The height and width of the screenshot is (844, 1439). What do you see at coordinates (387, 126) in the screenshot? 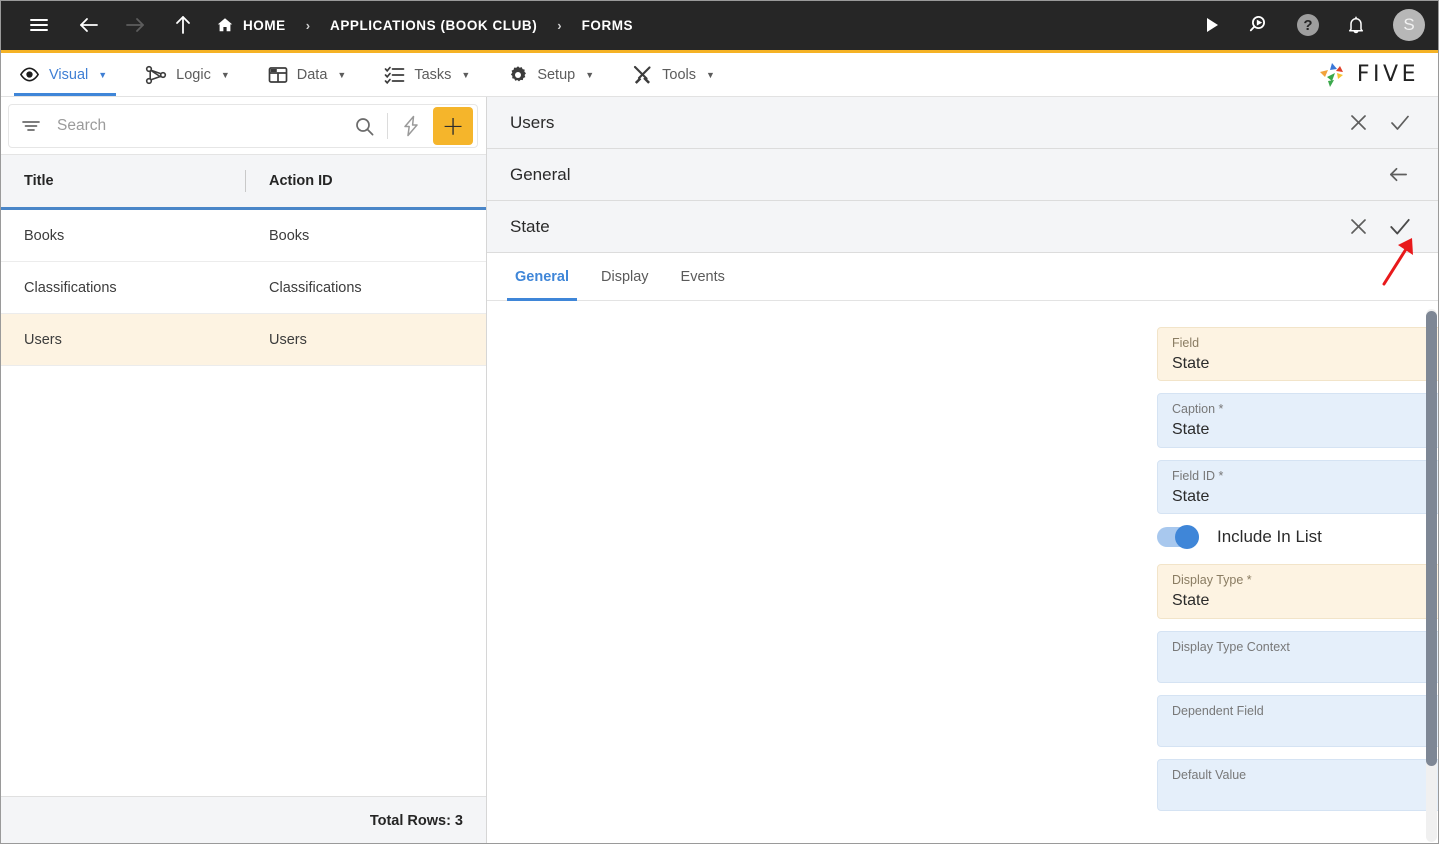
I see `toolbar-divider` at bounding box center [387, 126].